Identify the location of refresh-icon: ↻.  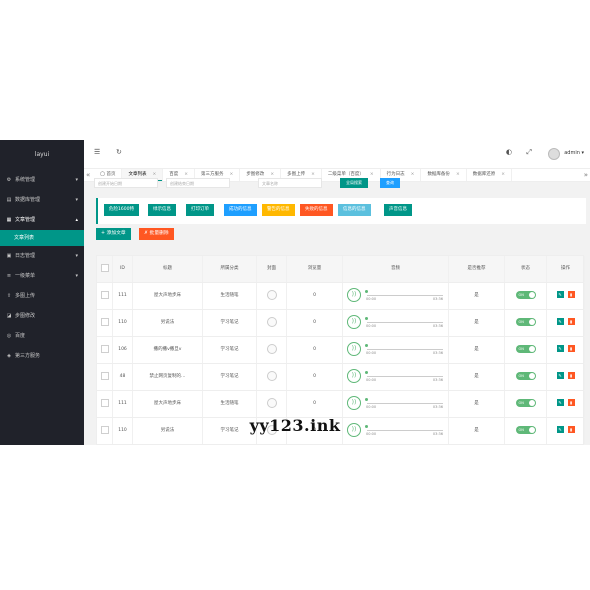
(119, 152).